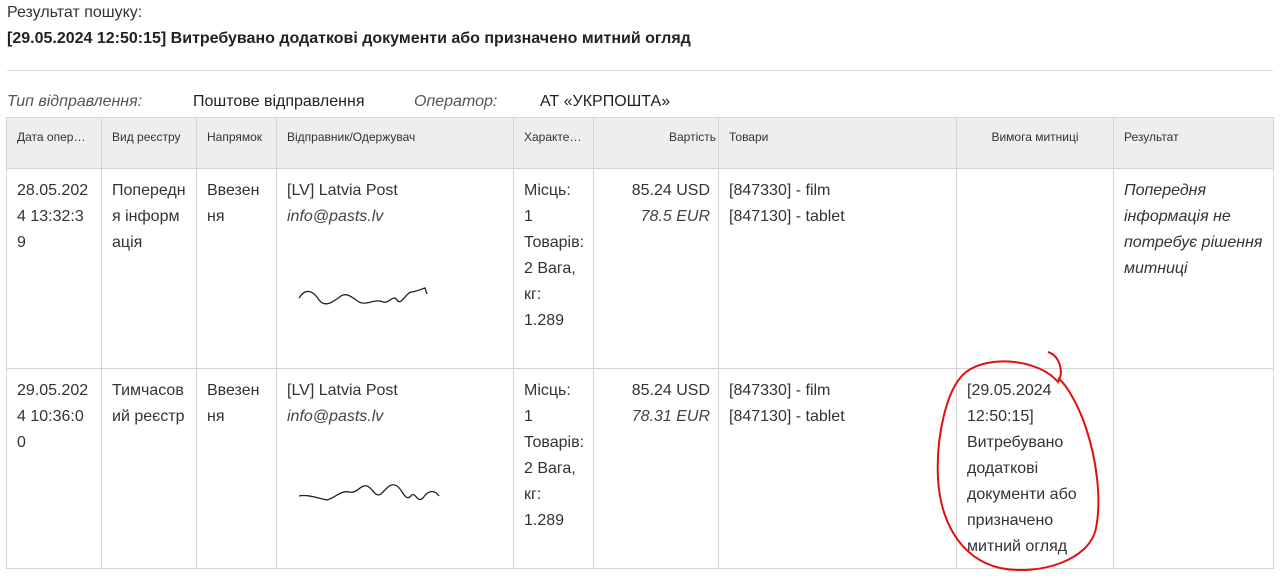  I want to click on column-header-sender: Відправник/Одержувач, so click(395, 143).